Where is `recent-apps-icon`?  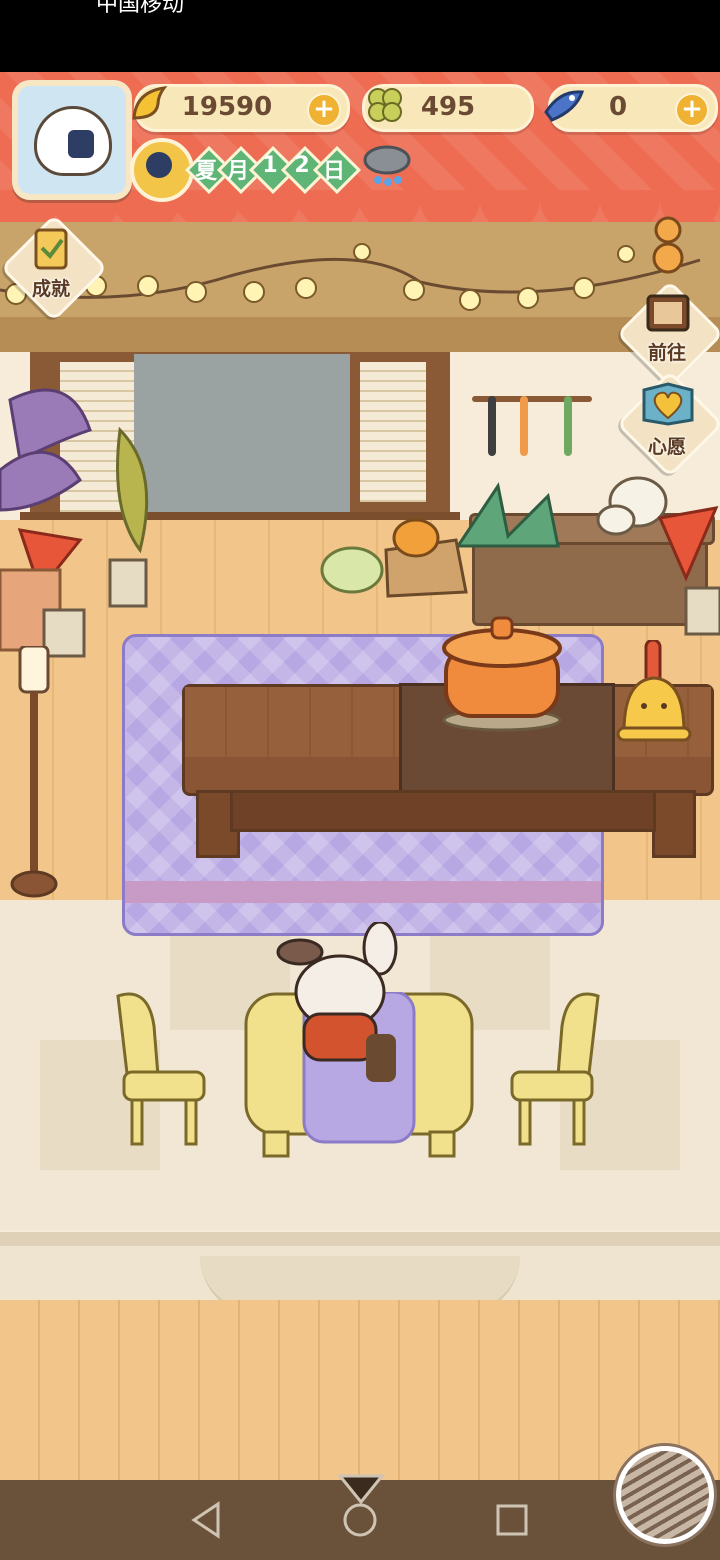
recent-apps-icon is located at coordinates (512, 1520).